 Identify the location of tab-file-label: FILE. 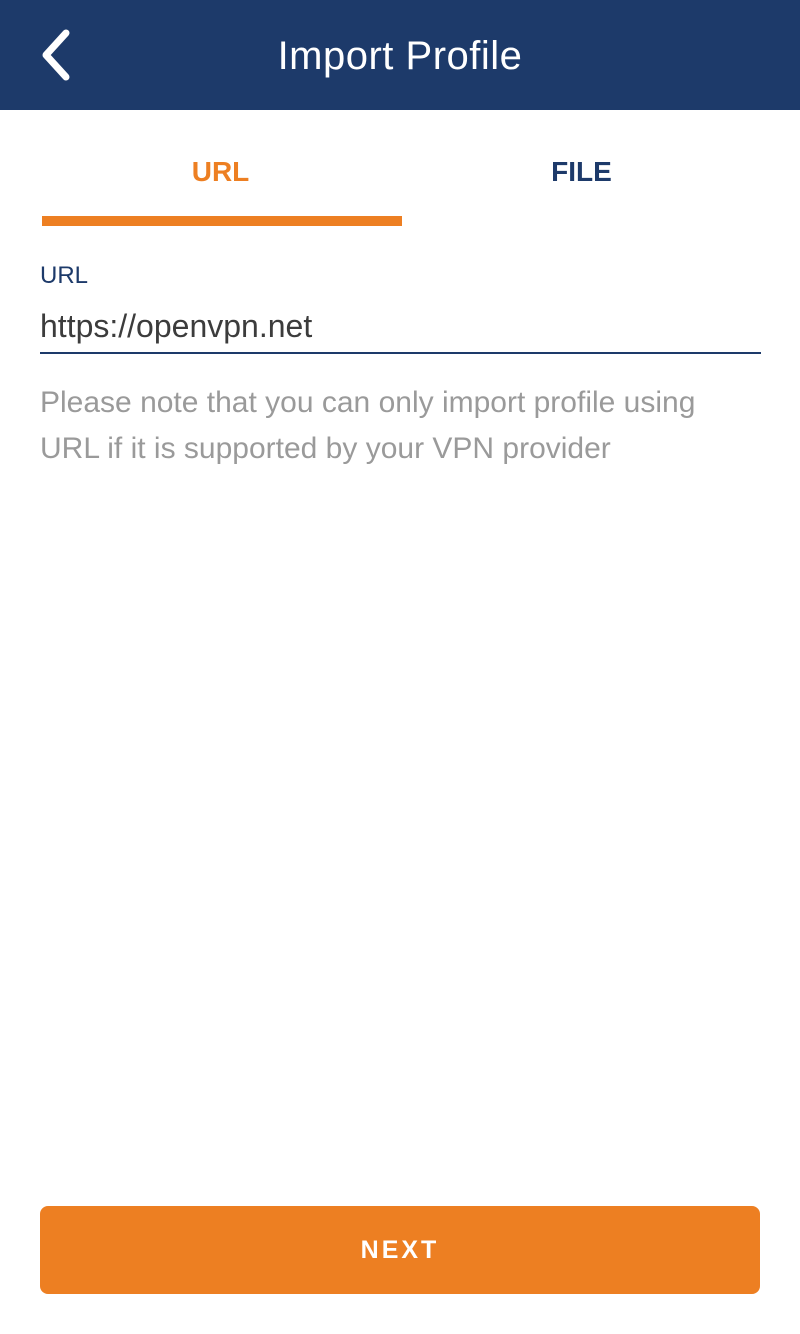
(581, 171).